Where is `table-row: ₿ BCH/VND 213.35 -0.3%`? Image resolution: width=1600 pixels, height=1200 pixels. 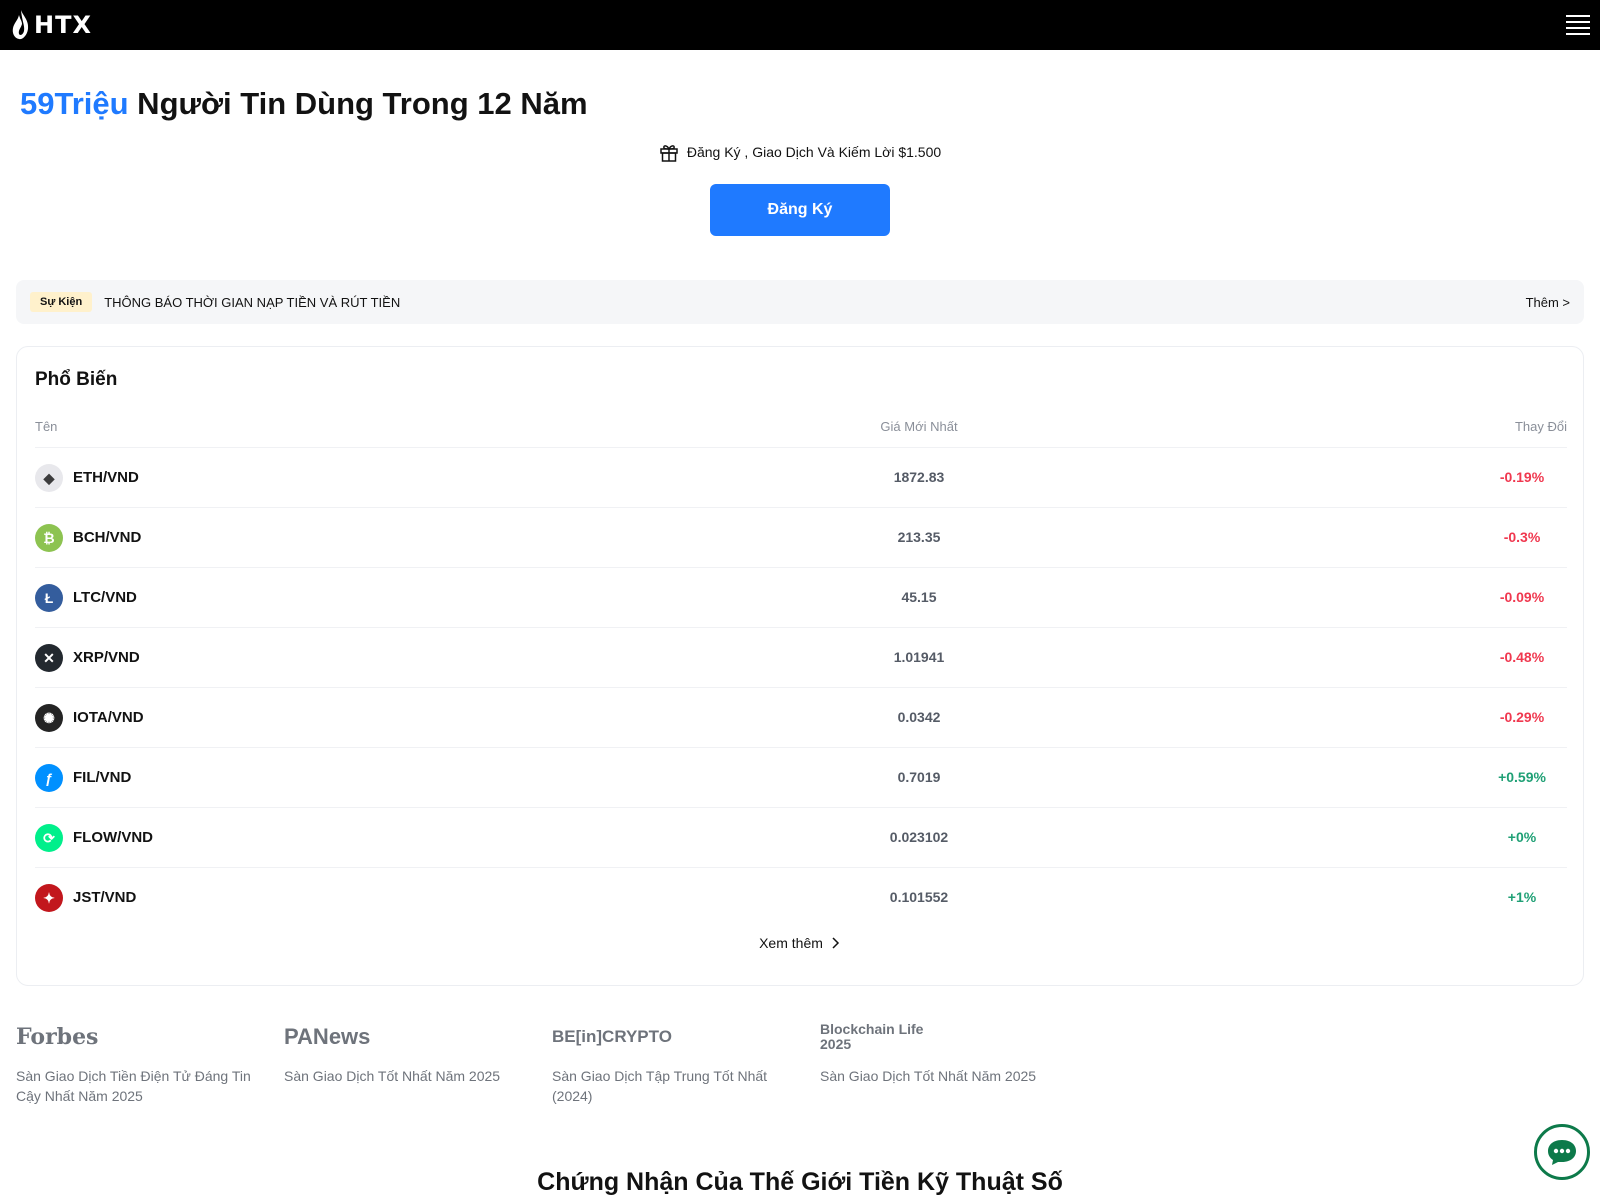 table-row: ₿ BCH/VND 213.35 -0.3% is located at coordinates (801, 537).